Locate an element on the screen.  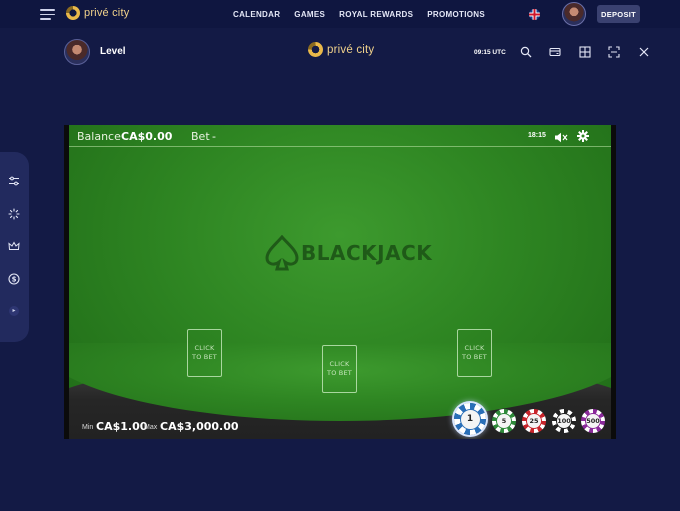
bet-spot-left: CLICK TO BET is located at coordinates (204, 353).